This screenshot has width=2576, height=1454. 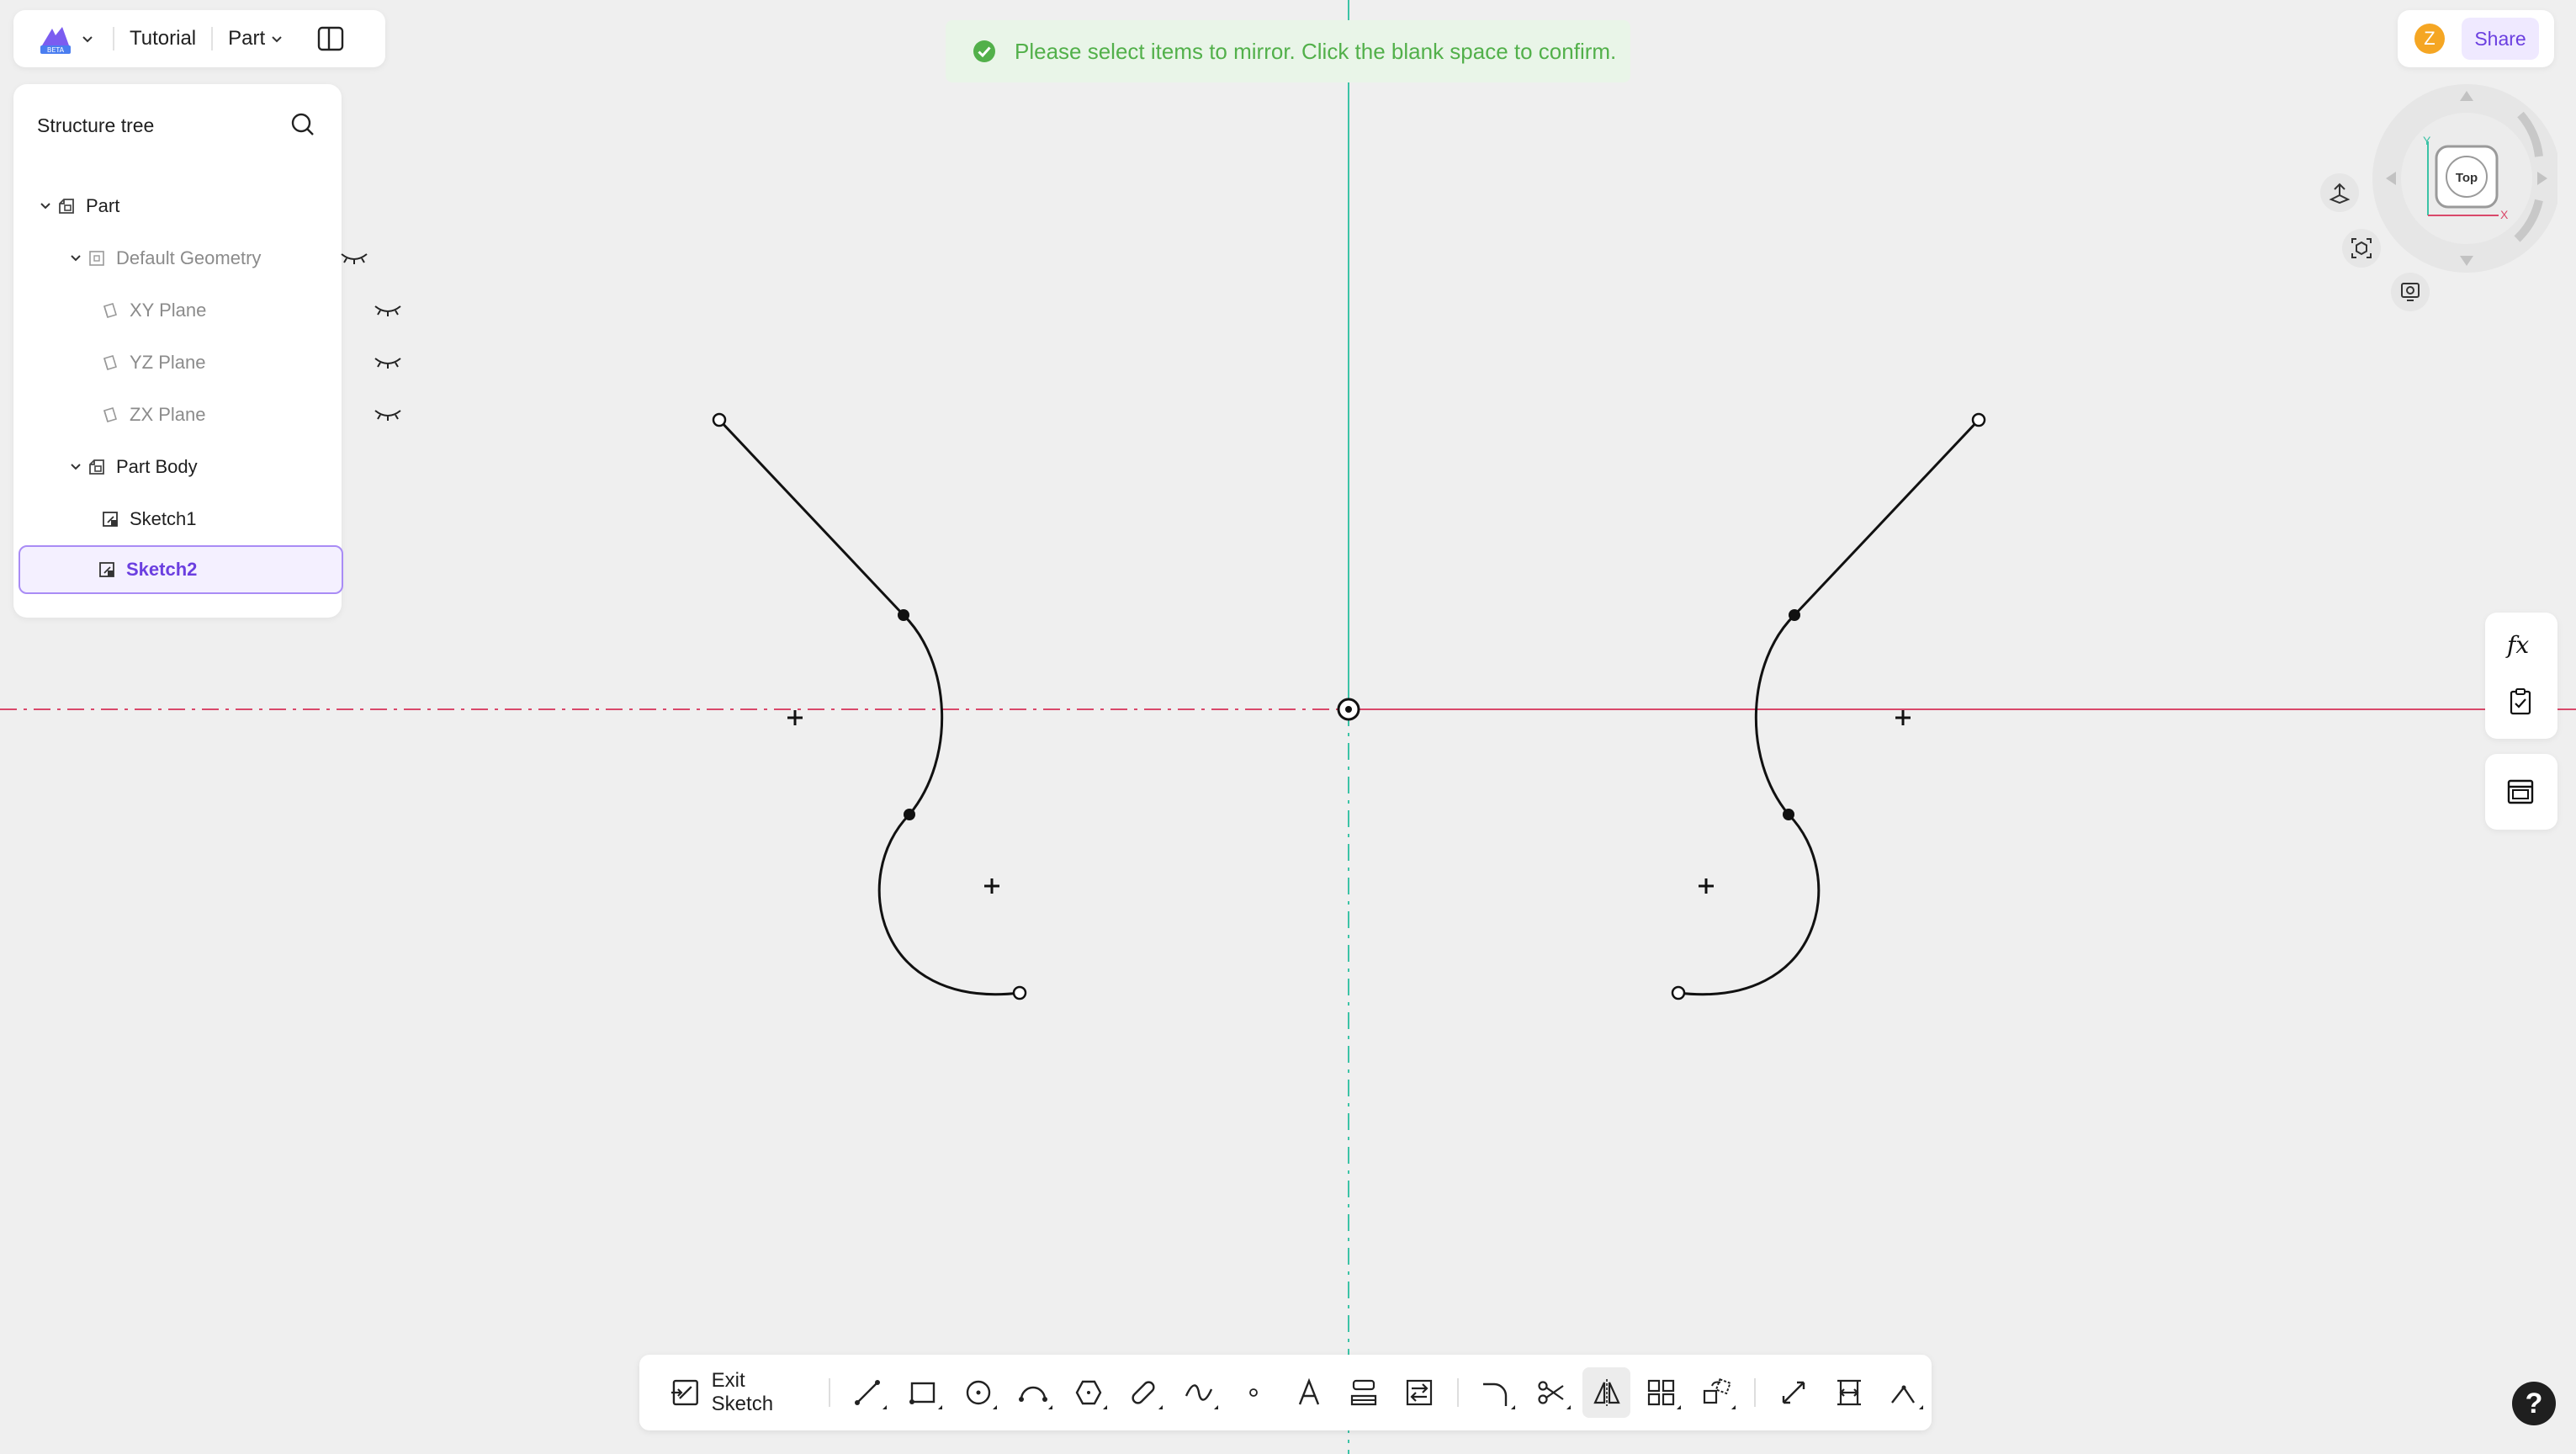 I want to click on project-tool-button, so click(x=1364, y=1393).